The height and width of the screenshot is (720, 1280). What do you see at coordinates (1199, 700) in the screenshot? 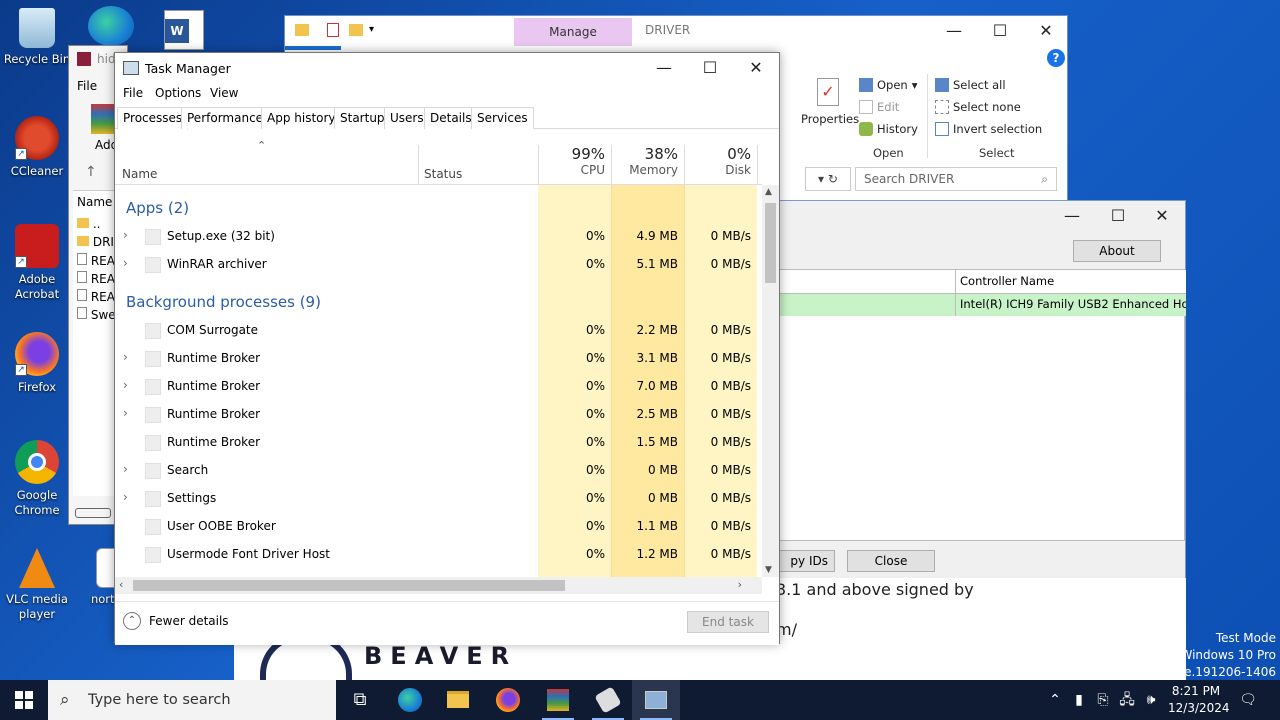
I see `system-clock: 8:21 PM 12/3/2024` at bounding box center [1199, 700].